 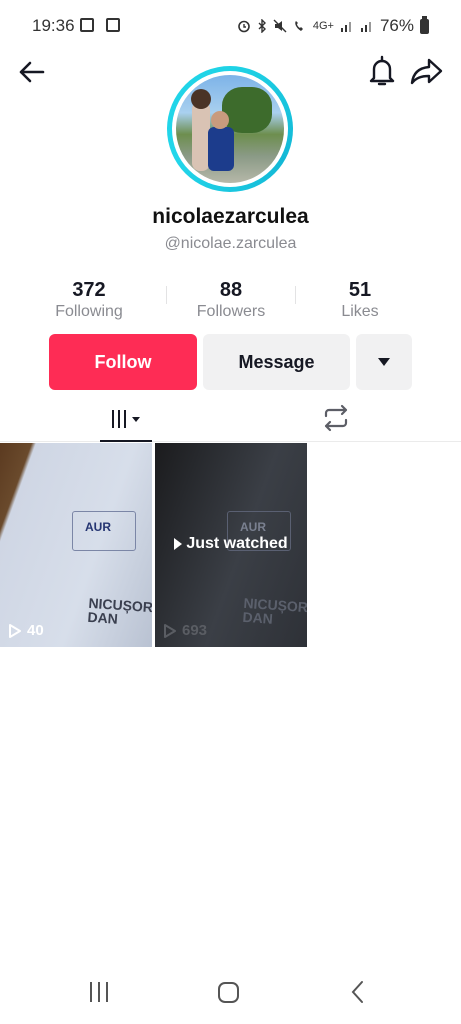 What do you see at coordinates (230, 420) in the screenshot?
I see `content-tabs` at bounding box center [230, 420].